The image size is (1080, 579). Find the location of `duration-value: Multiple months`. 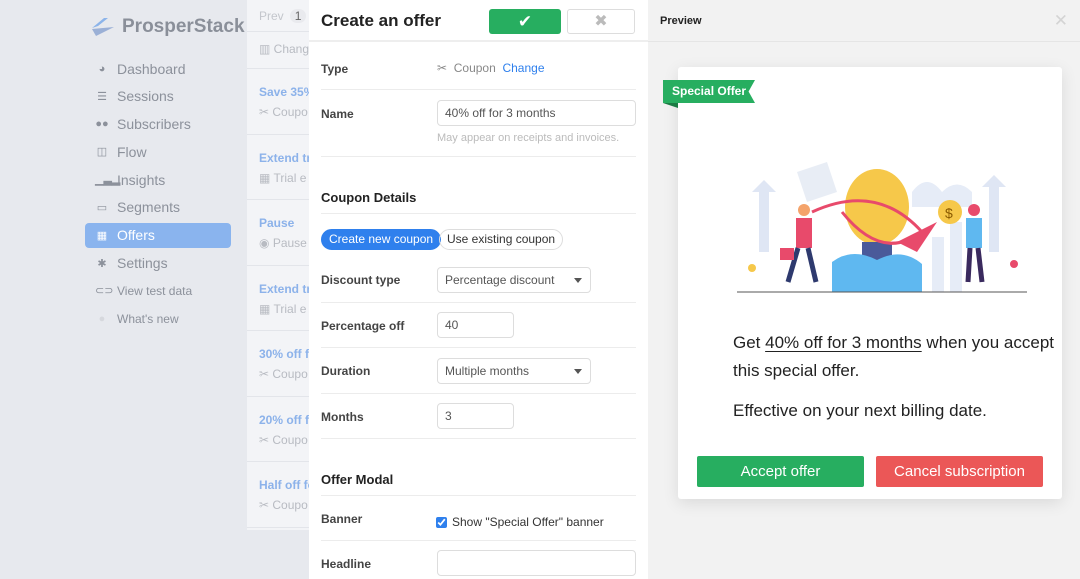

duration-value: Multiple months is located at coordinates (487, 371).